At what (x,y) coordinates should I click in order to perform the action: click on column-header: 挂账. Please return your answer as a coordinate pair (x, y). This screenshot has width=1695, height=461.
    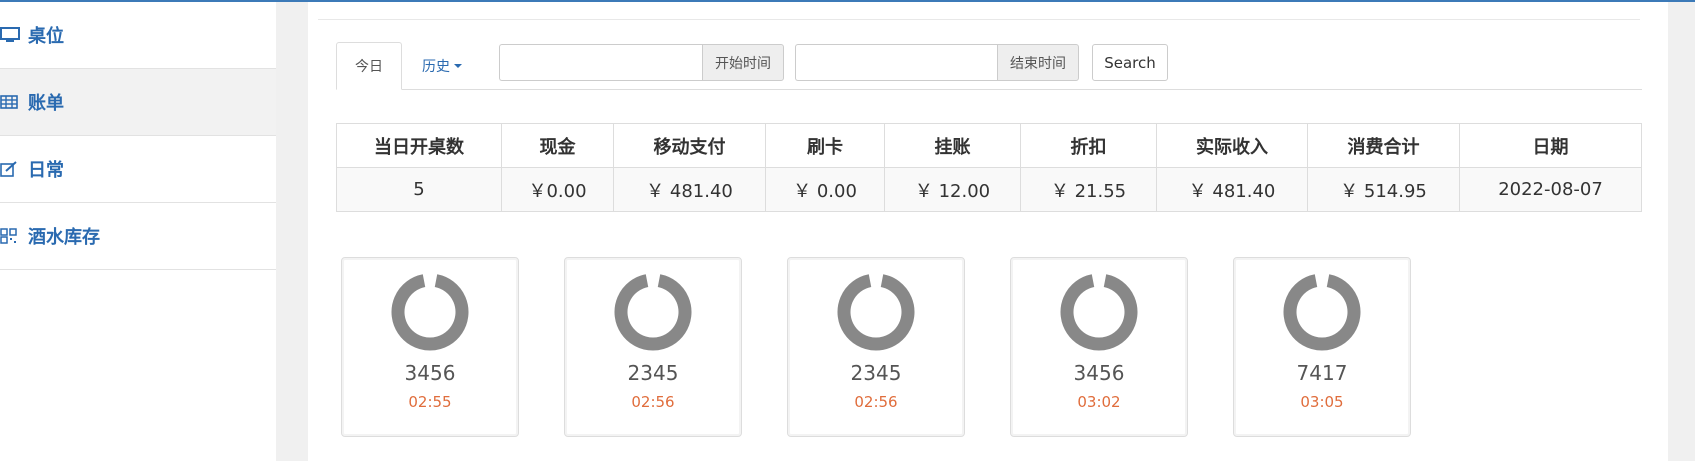
    Looking at the image, I should click on (952, 145).